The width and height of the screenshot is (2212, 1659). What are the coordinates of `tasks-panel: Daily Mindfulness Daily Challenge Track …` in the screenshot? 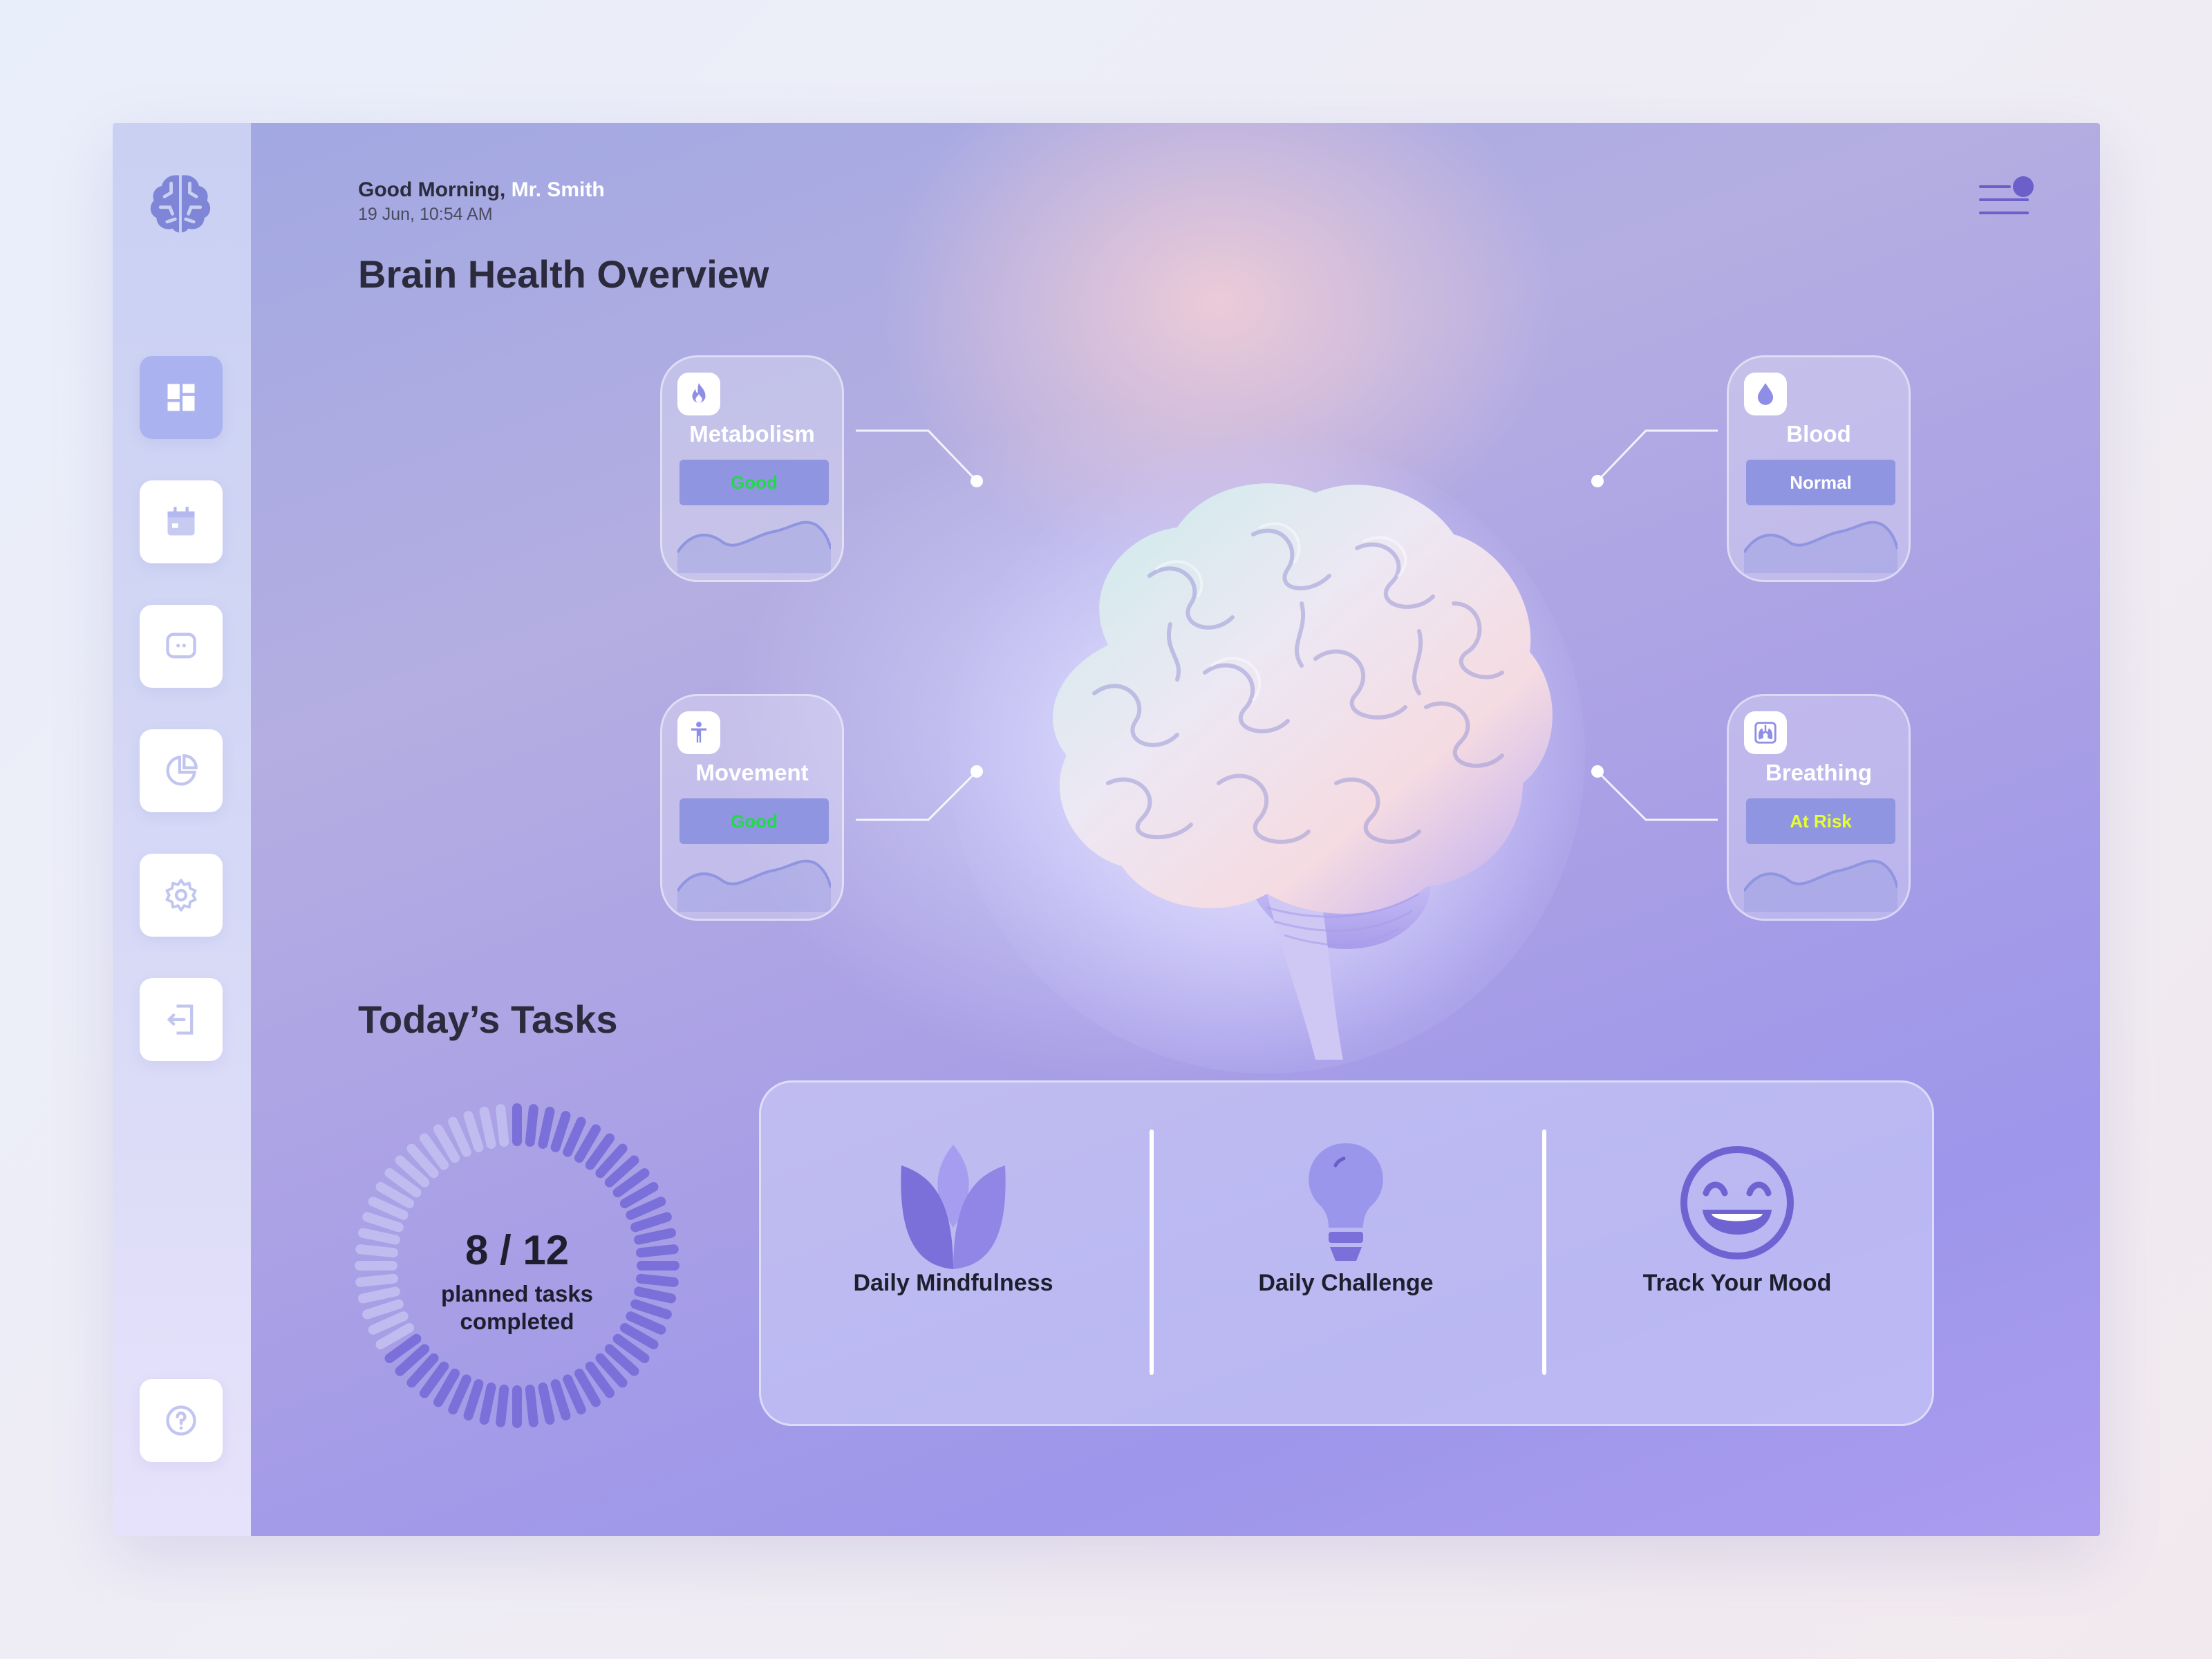 It's located at (1346, 1253).